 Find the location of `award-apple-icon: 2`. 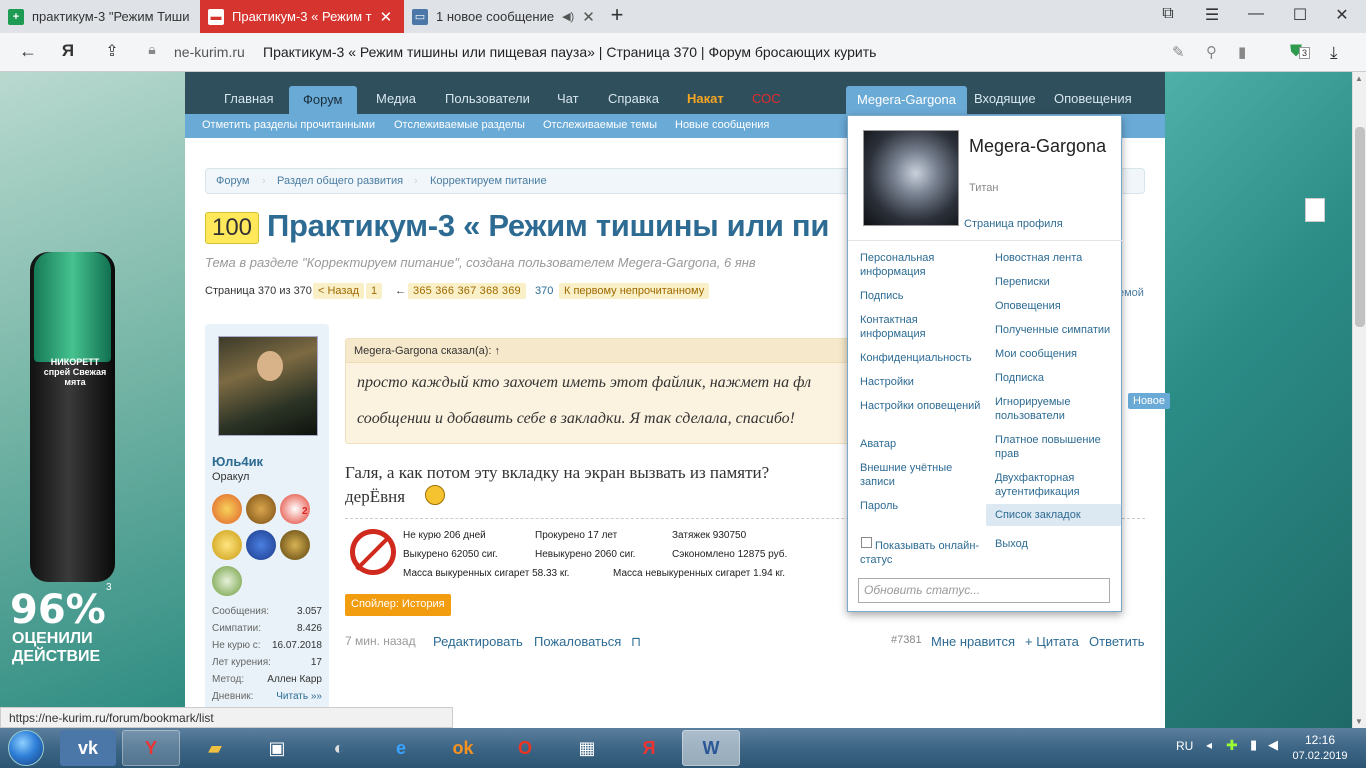

award-apple-icon: 2 is located at coordinates (295, 509).